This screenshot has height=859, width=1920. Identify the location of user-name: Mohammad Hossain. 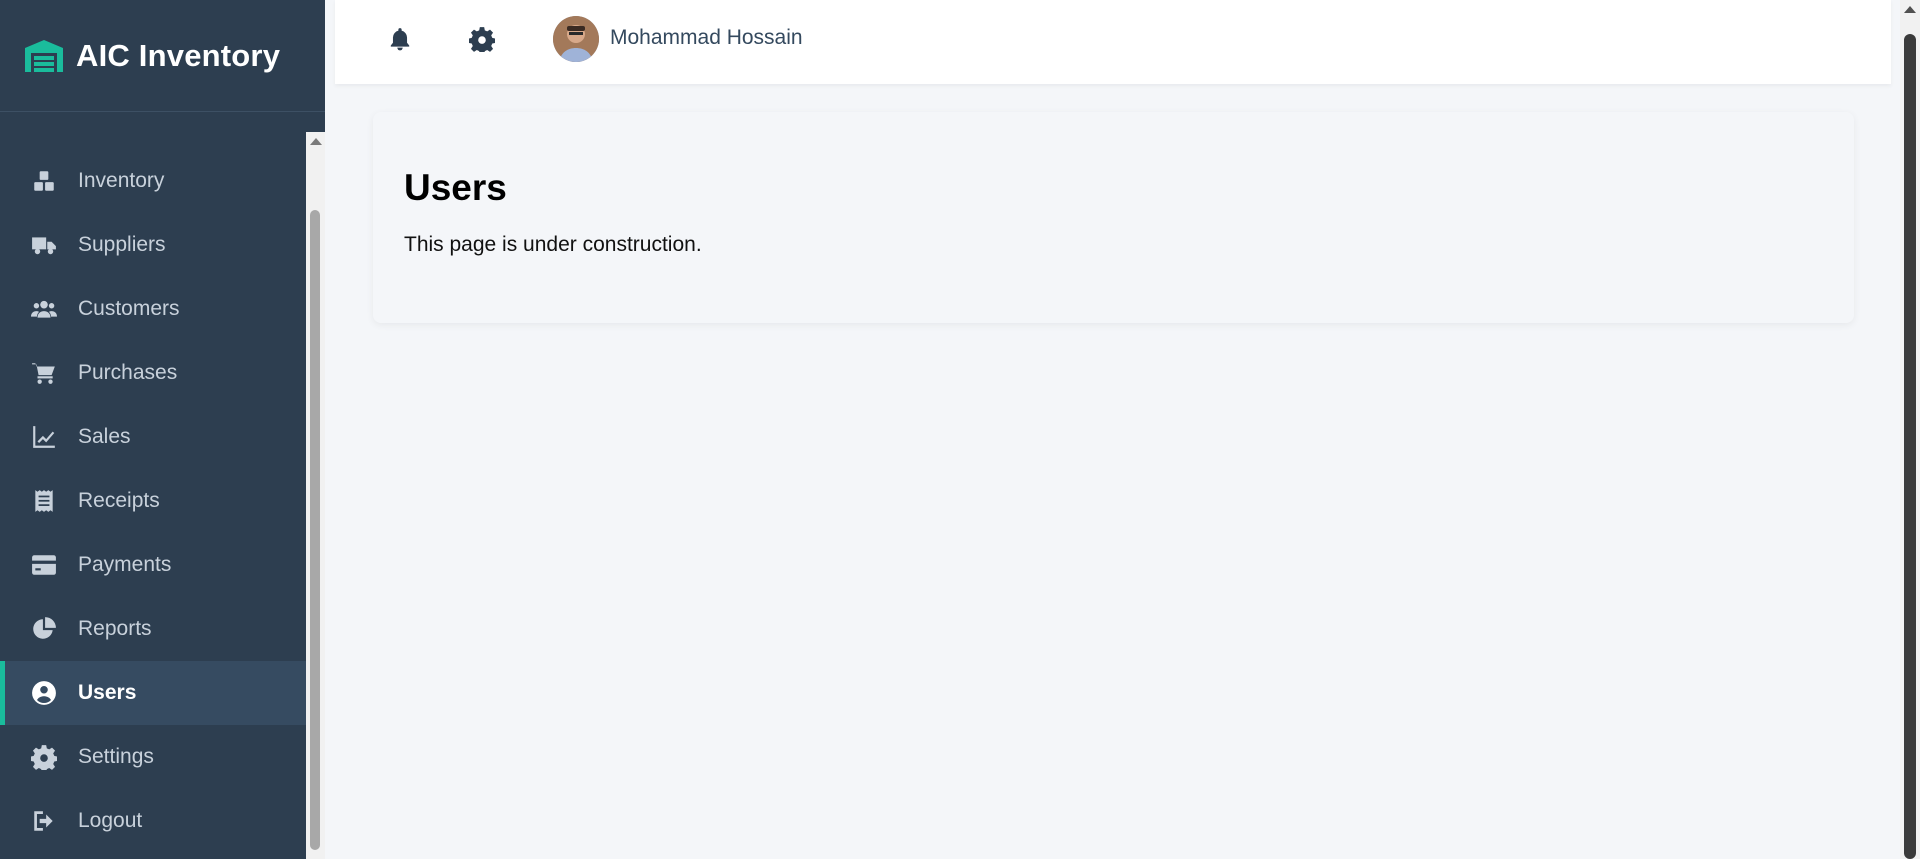
(706, 38).